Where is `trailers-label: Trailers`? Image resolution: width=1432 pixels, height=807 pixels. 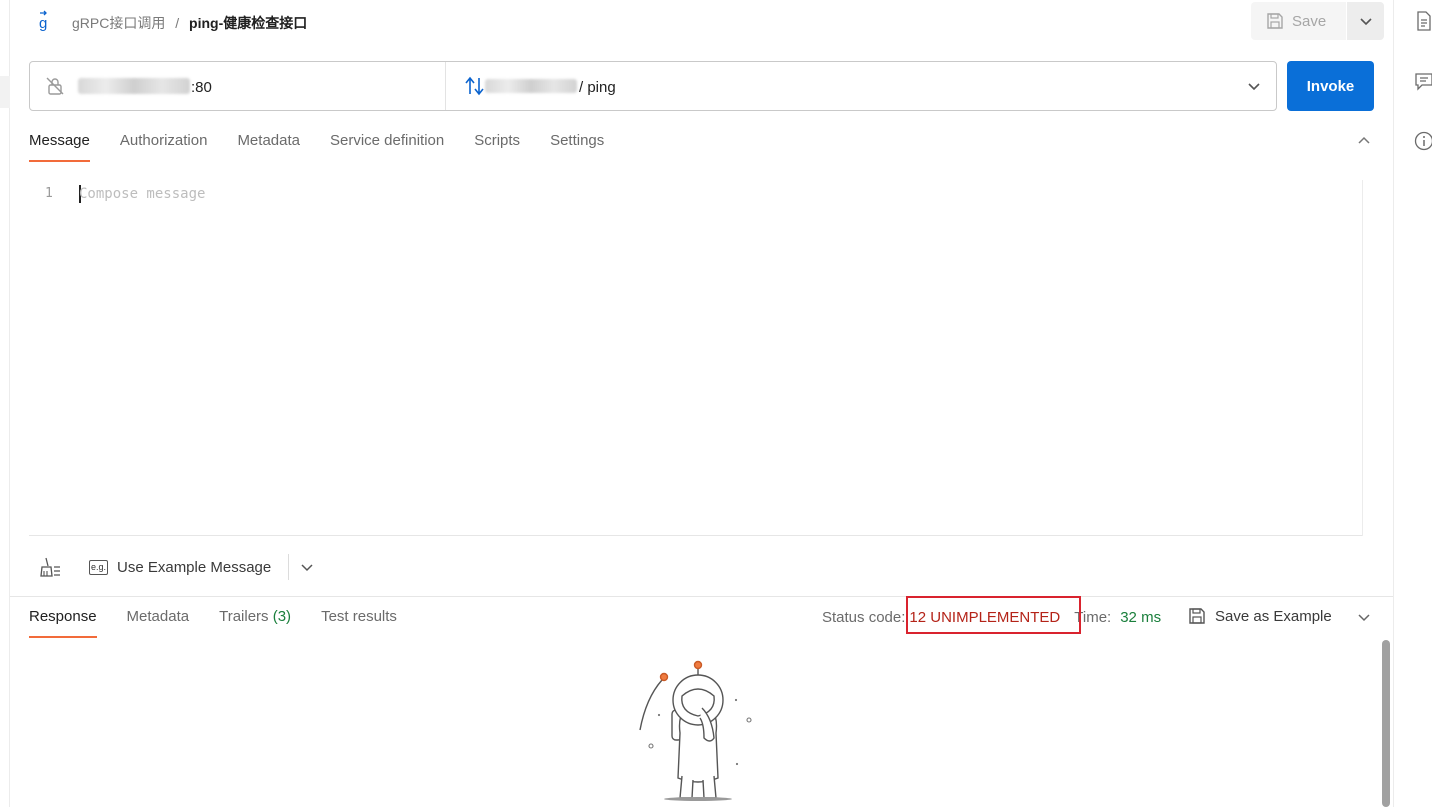 trailers-label: Trailers is located at coordinates (244, 616).